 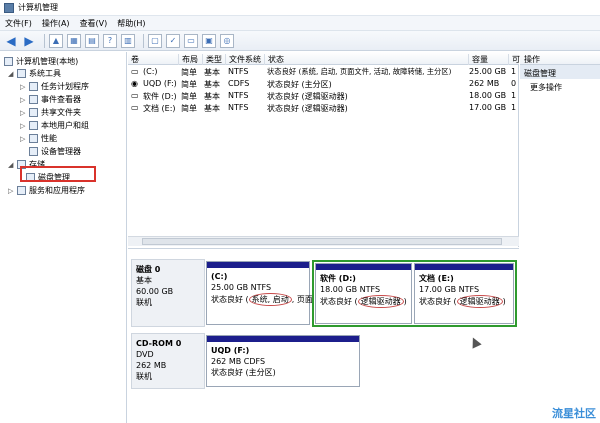 I want to click on tools-icon, so click(x=21, y=73).